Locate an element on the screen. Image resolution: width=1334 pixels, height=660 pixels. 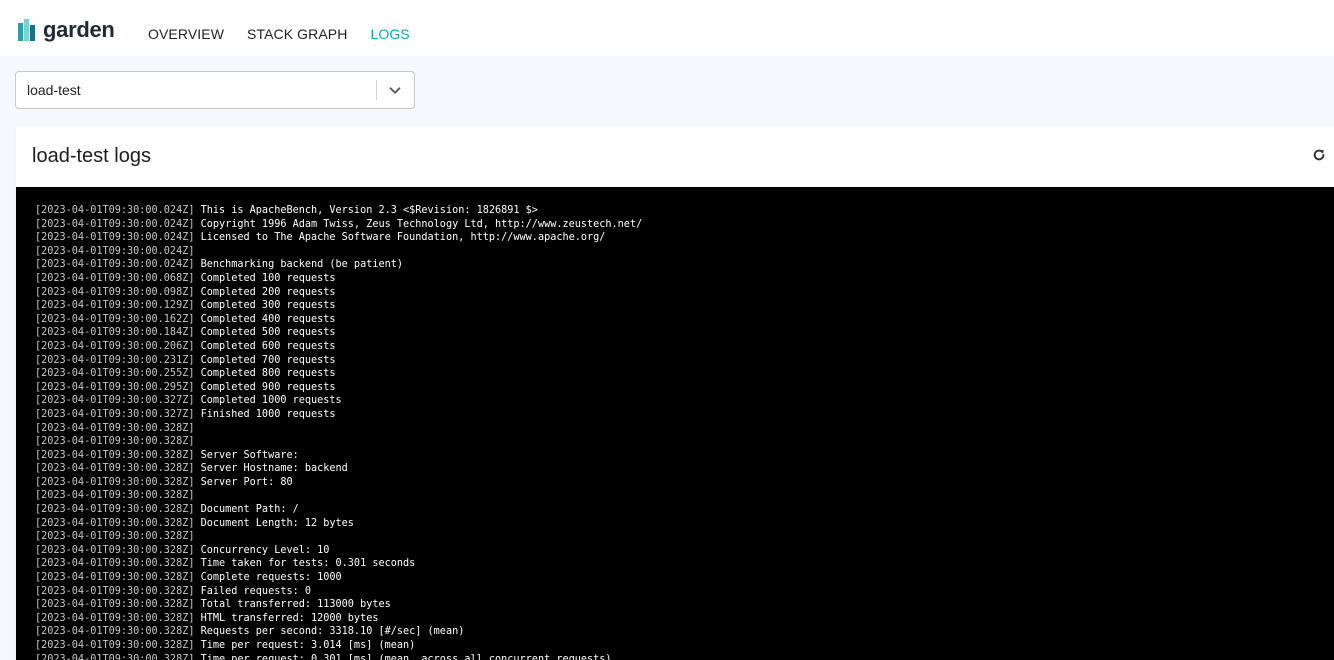
log-timestamp: [2023-04-01T09:30:00.255Z] is located at coordinates (115, 374).